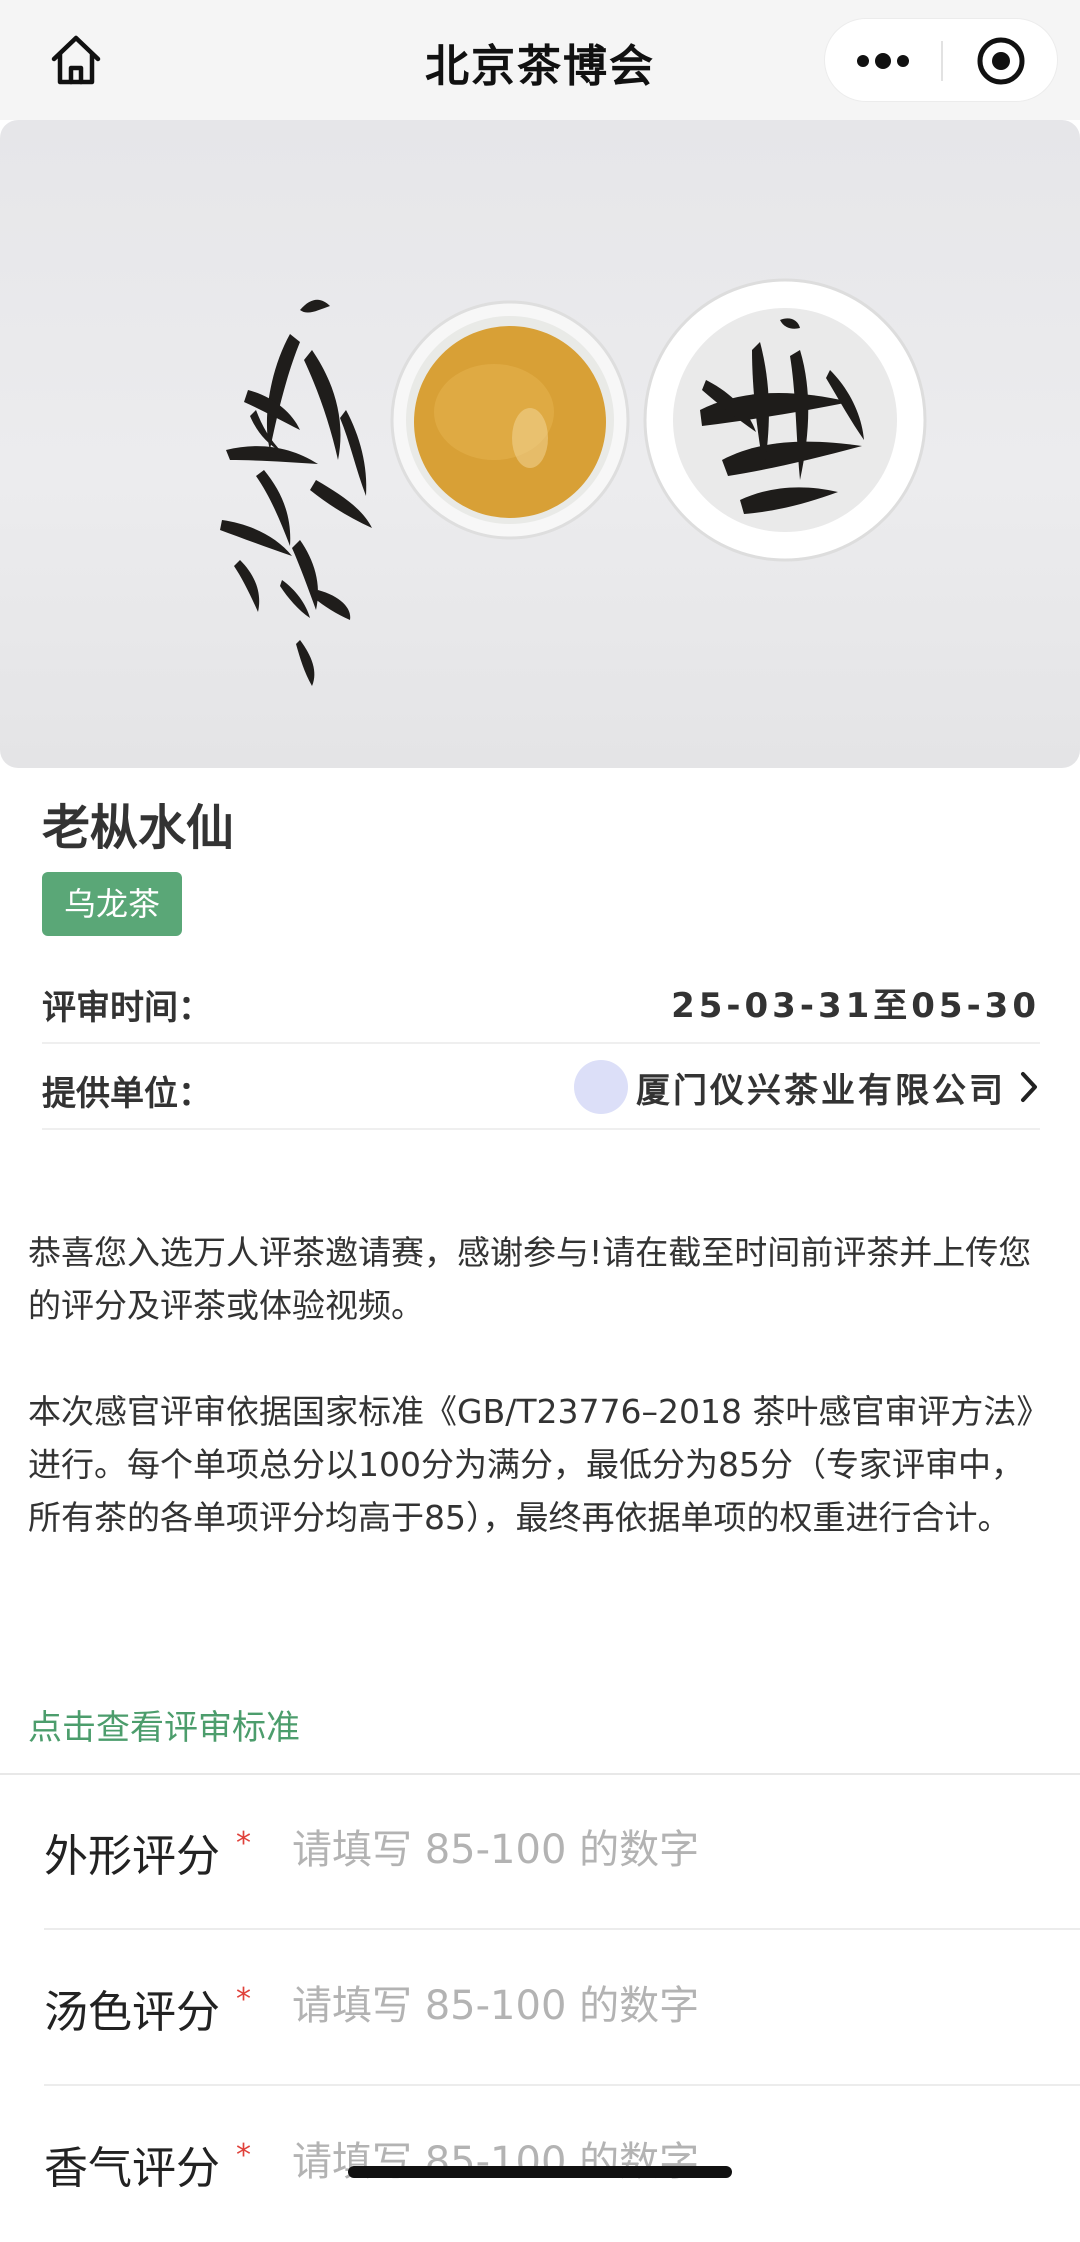  What do you see at coordinates (883, 61) in the screenshot?
I see `more-dots-icon` at bounding box center [883, 61].